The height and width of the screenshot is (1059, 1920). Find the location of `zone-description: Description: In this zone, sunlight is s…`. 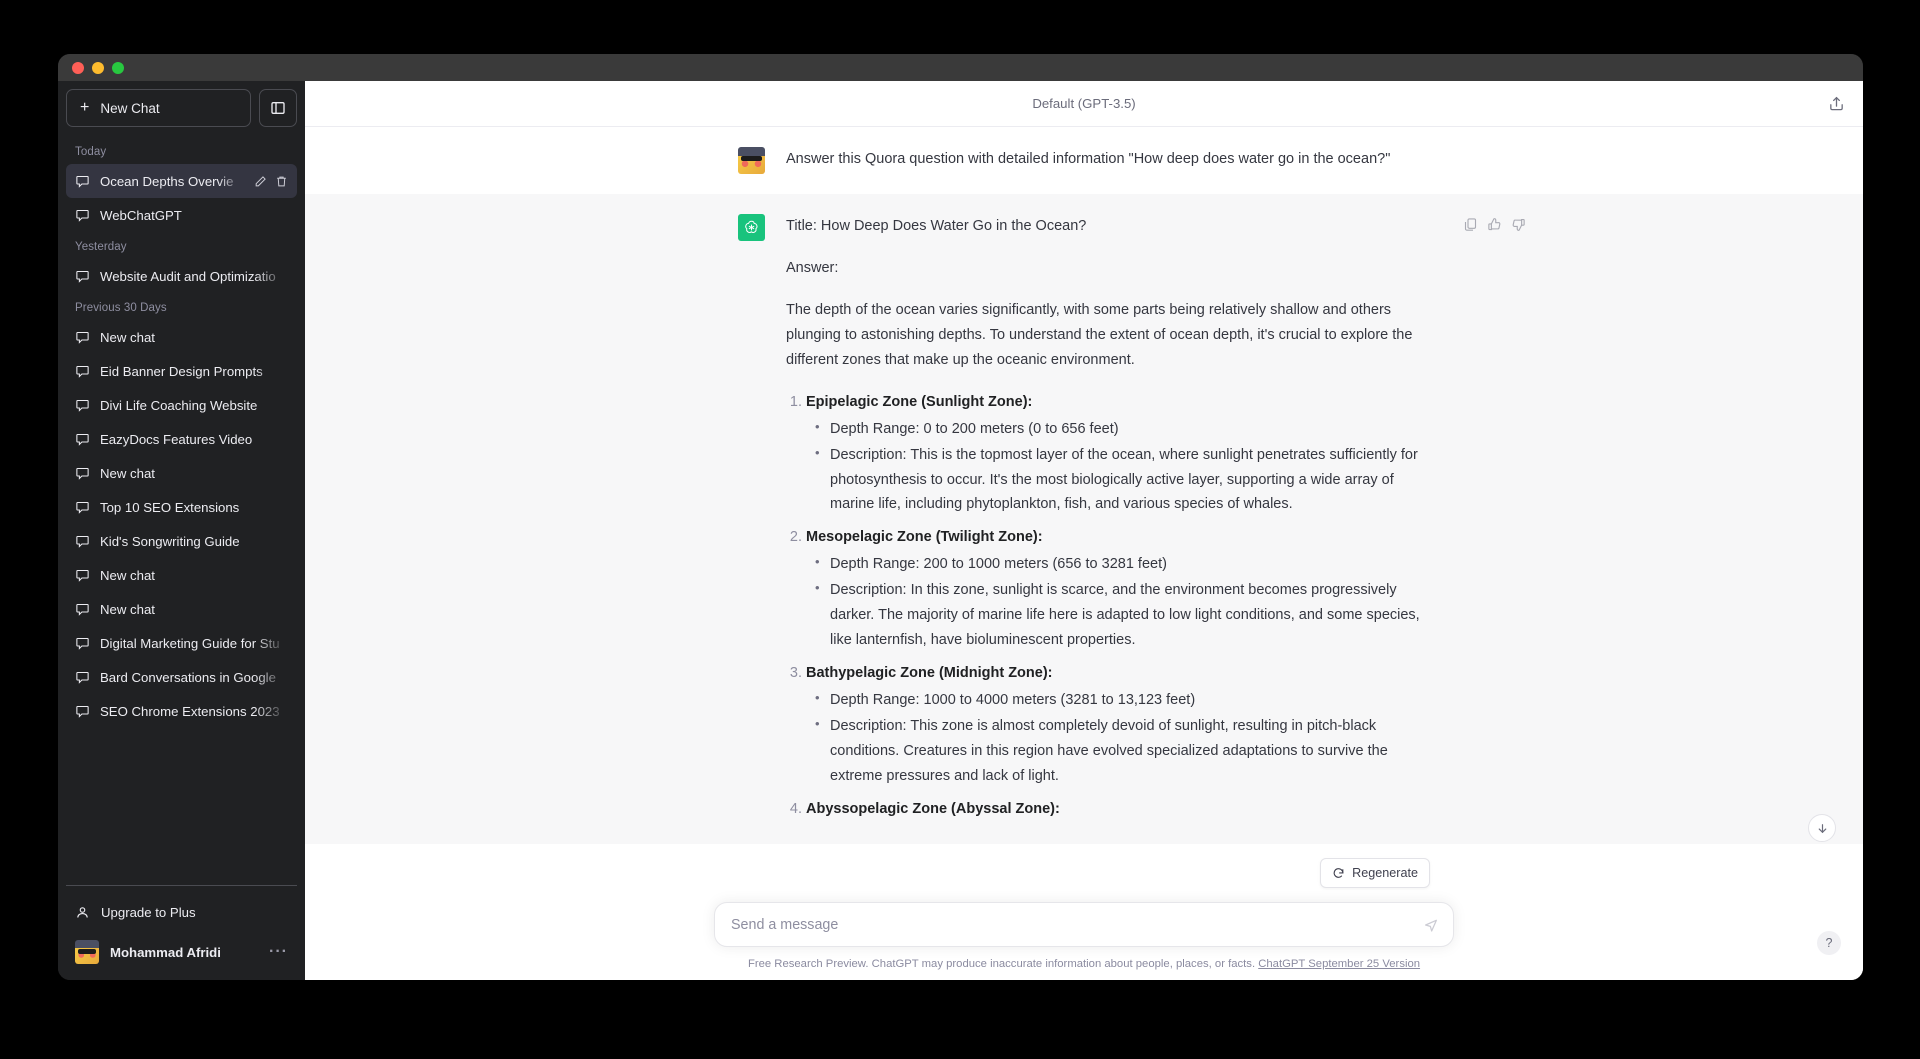

zone-description: Description: In this zone, sunlight is s… is located at coordinates (1122, 615).